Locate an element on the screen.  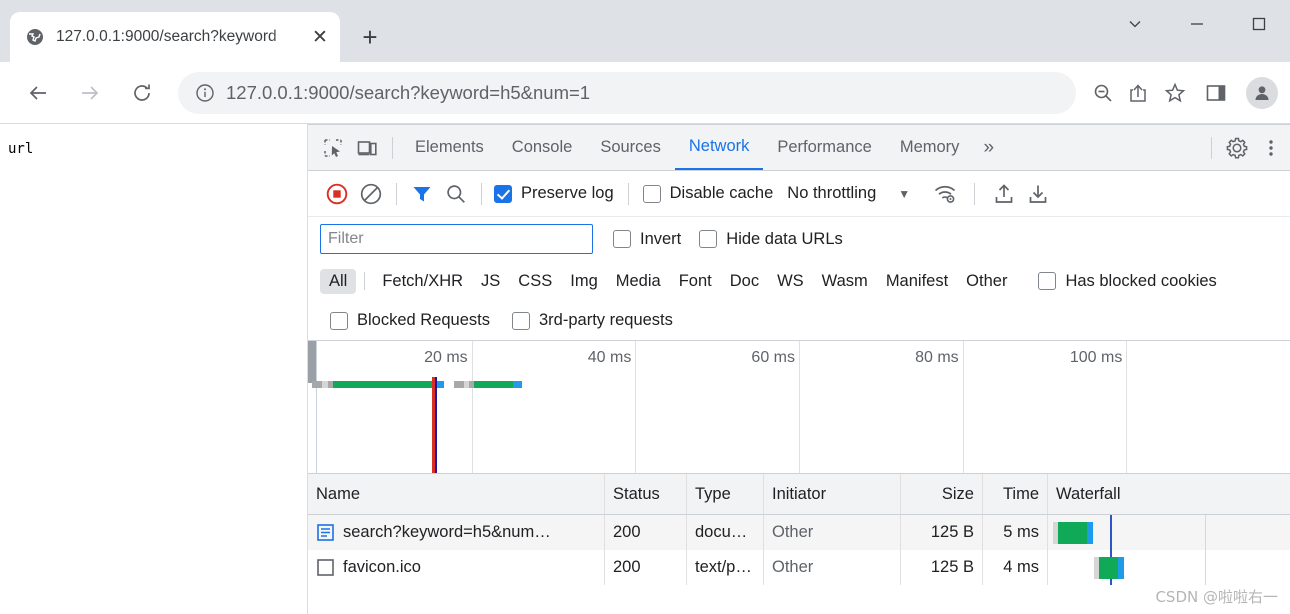
waterfall-bar is located at coordinates (1109, 568).